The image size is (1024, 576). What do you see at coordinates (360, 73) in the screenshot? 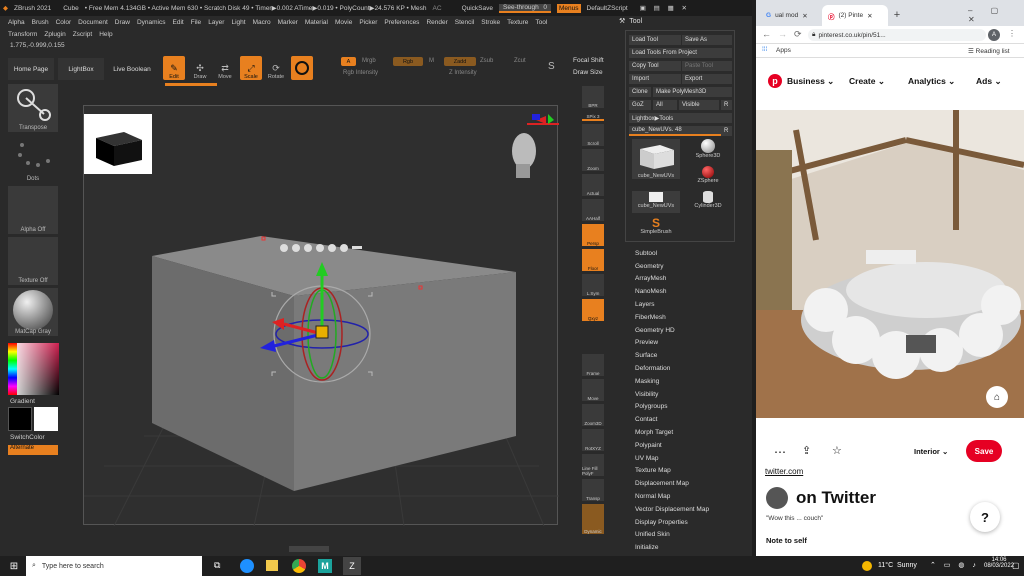
I see `rgb-intensity-slider: Rgb Intensity` at bounding box center [360, 73].